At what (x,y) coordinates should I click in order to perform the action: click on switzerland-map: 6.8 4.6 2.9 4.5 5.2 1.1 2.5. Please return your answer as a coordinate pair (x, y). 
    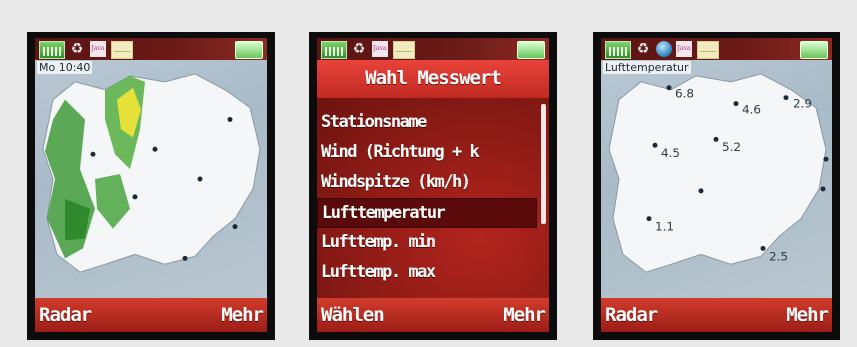
    Looking at the image, I should click on (718, 173).